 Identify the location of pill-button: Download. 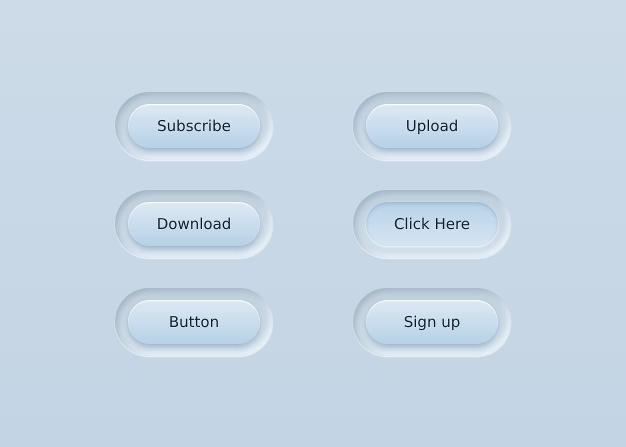
(194, 224).